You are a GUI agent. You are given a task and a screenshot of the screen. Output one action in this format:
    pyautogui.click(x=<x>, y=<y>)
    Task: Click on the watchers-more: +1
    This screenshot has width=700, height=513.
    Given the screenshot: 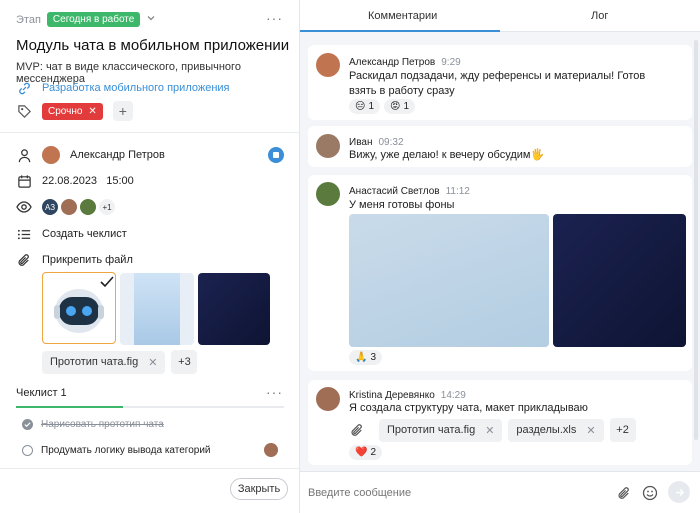 What is the action you would take?
    pyautogui.click(x=107, y=207)
    